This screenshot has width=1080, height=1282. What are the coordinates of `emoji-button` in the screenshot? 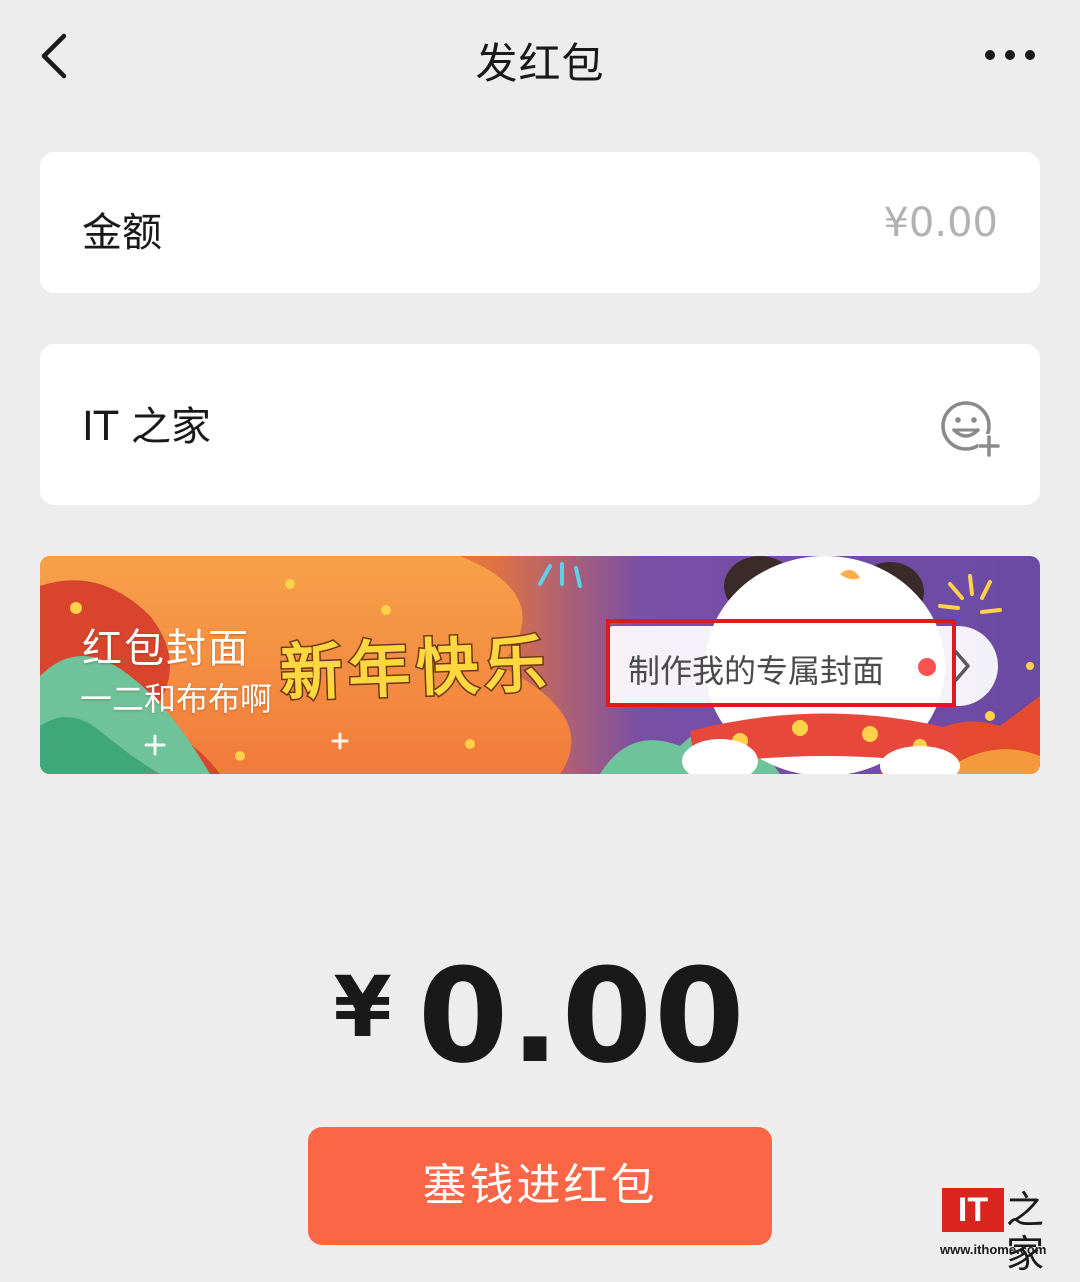 It's located at (970, 428).